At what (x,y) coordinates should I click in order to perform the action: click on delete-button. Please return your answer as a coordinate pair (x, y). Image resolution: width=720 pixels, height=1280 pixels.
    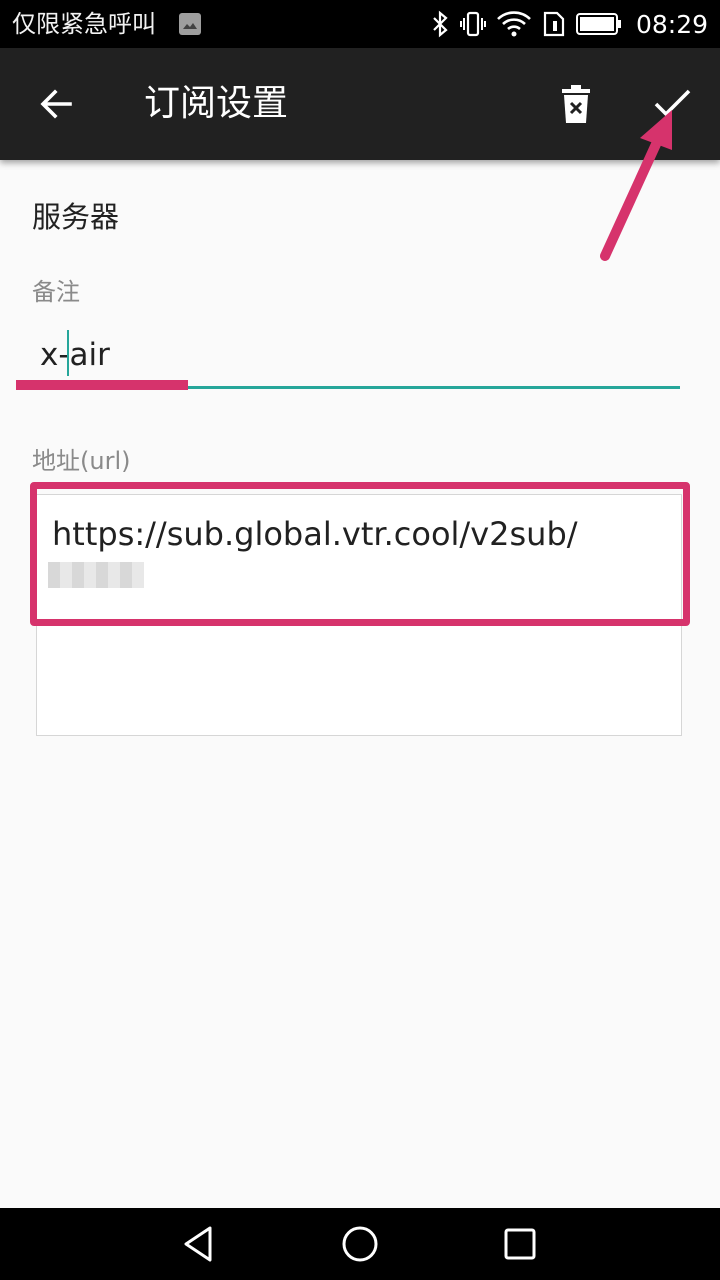
    Looking at the image, I should click on (576, 104).